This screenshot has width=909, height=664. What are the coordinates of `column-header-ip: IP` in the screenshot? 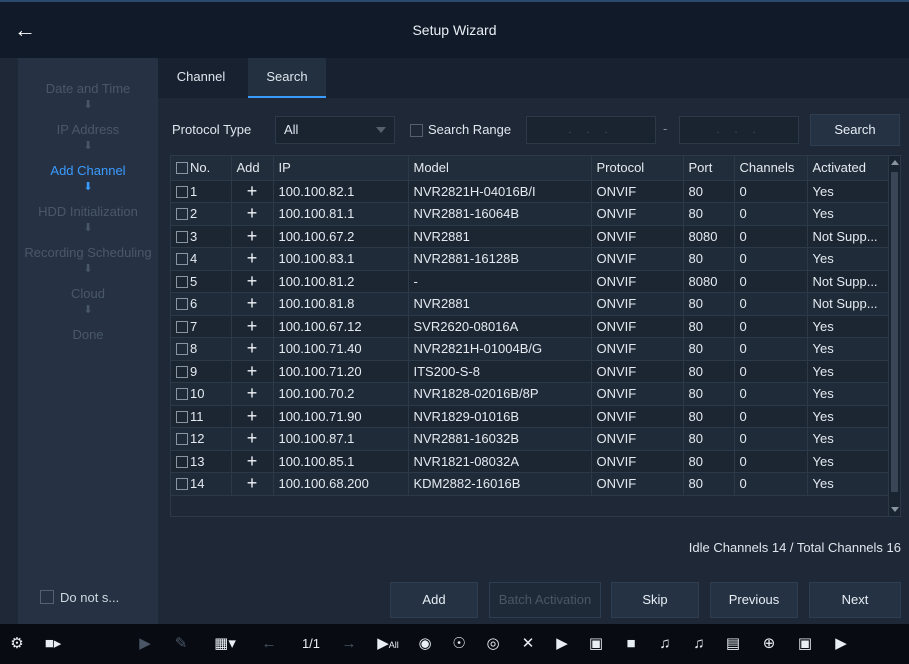 It's located at (341, 168).